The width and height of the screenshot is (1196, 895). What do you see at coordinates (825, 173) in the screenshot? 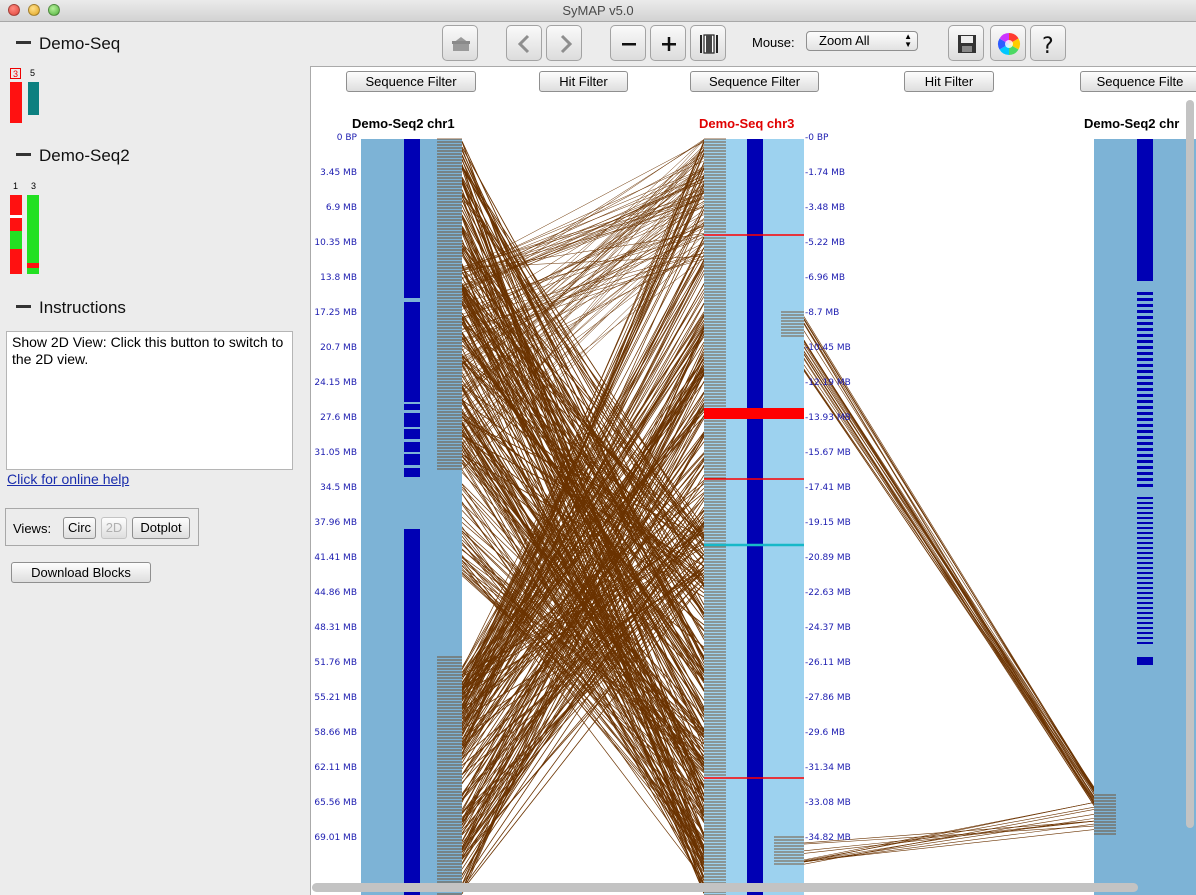
I see `middle-axis-tick: -1.74 MB` at bounding box center [825, 173].